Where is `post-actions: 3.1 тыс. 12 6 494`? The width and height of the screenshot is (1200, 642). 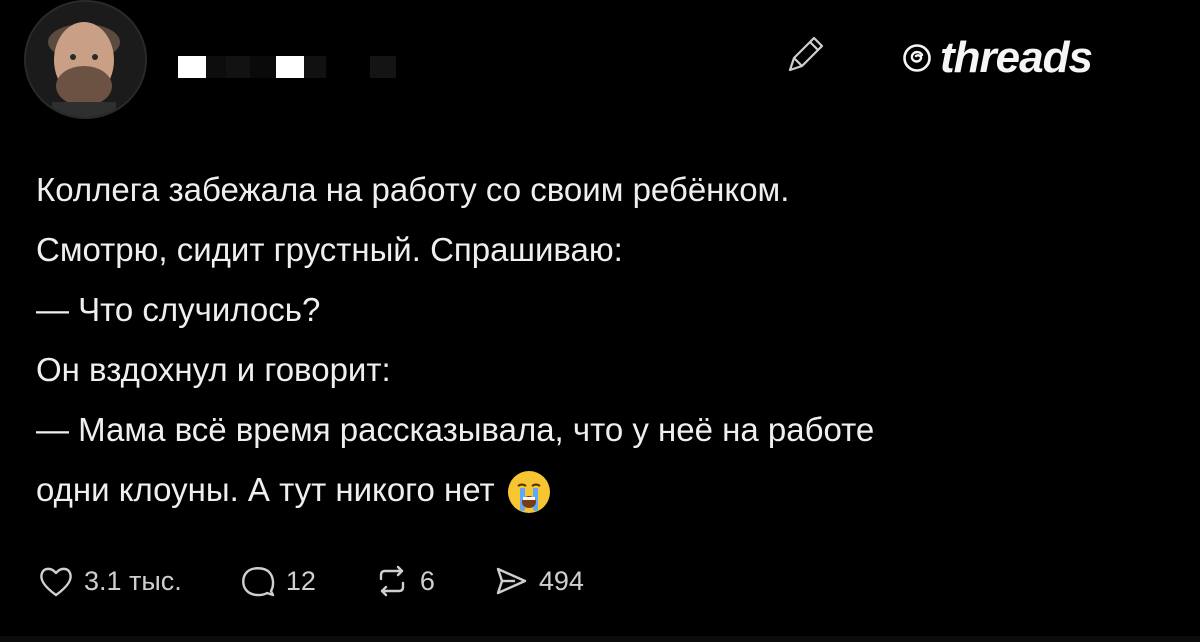 post-actions: 3.1 тыс. 12 6 494 is located at coordinates (338, 581).